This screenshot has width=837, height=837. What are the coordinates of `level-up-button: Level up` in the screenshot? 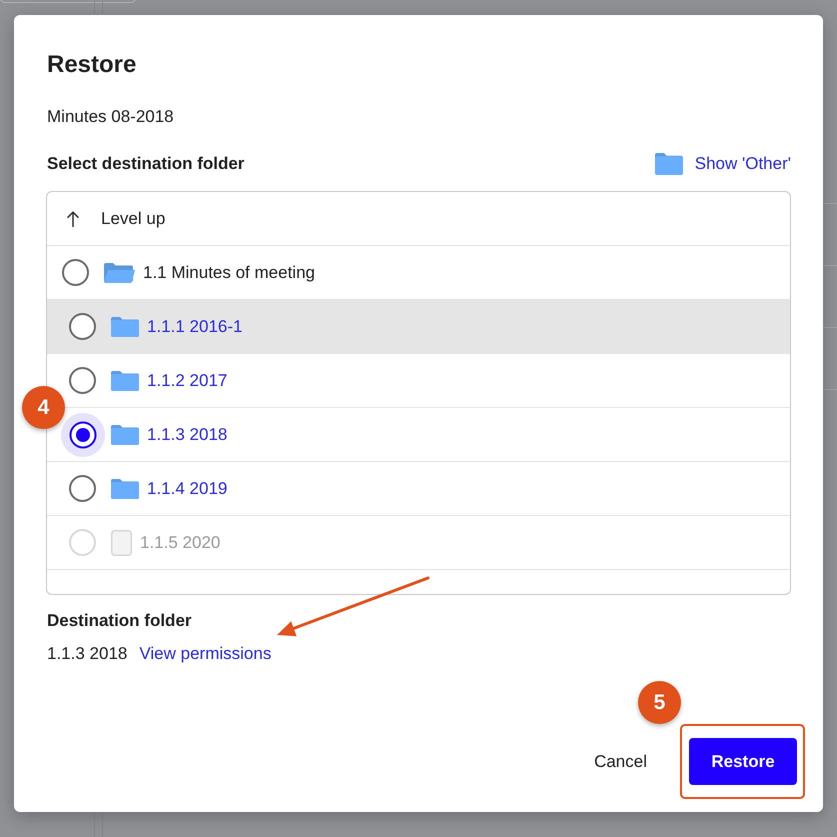 It's located at (418, 219).